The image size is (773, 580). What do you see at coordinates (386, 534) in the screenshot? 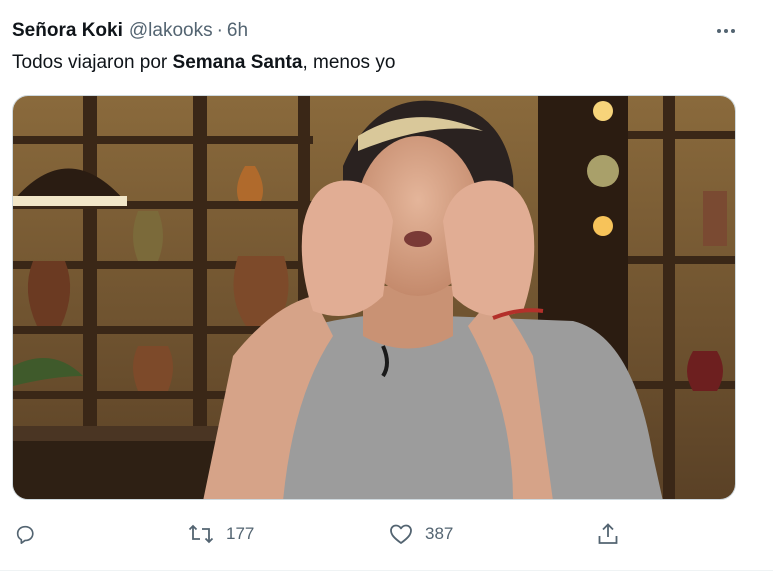
I see `tweet-actions: 177 387` at bounding box center [386, 534].